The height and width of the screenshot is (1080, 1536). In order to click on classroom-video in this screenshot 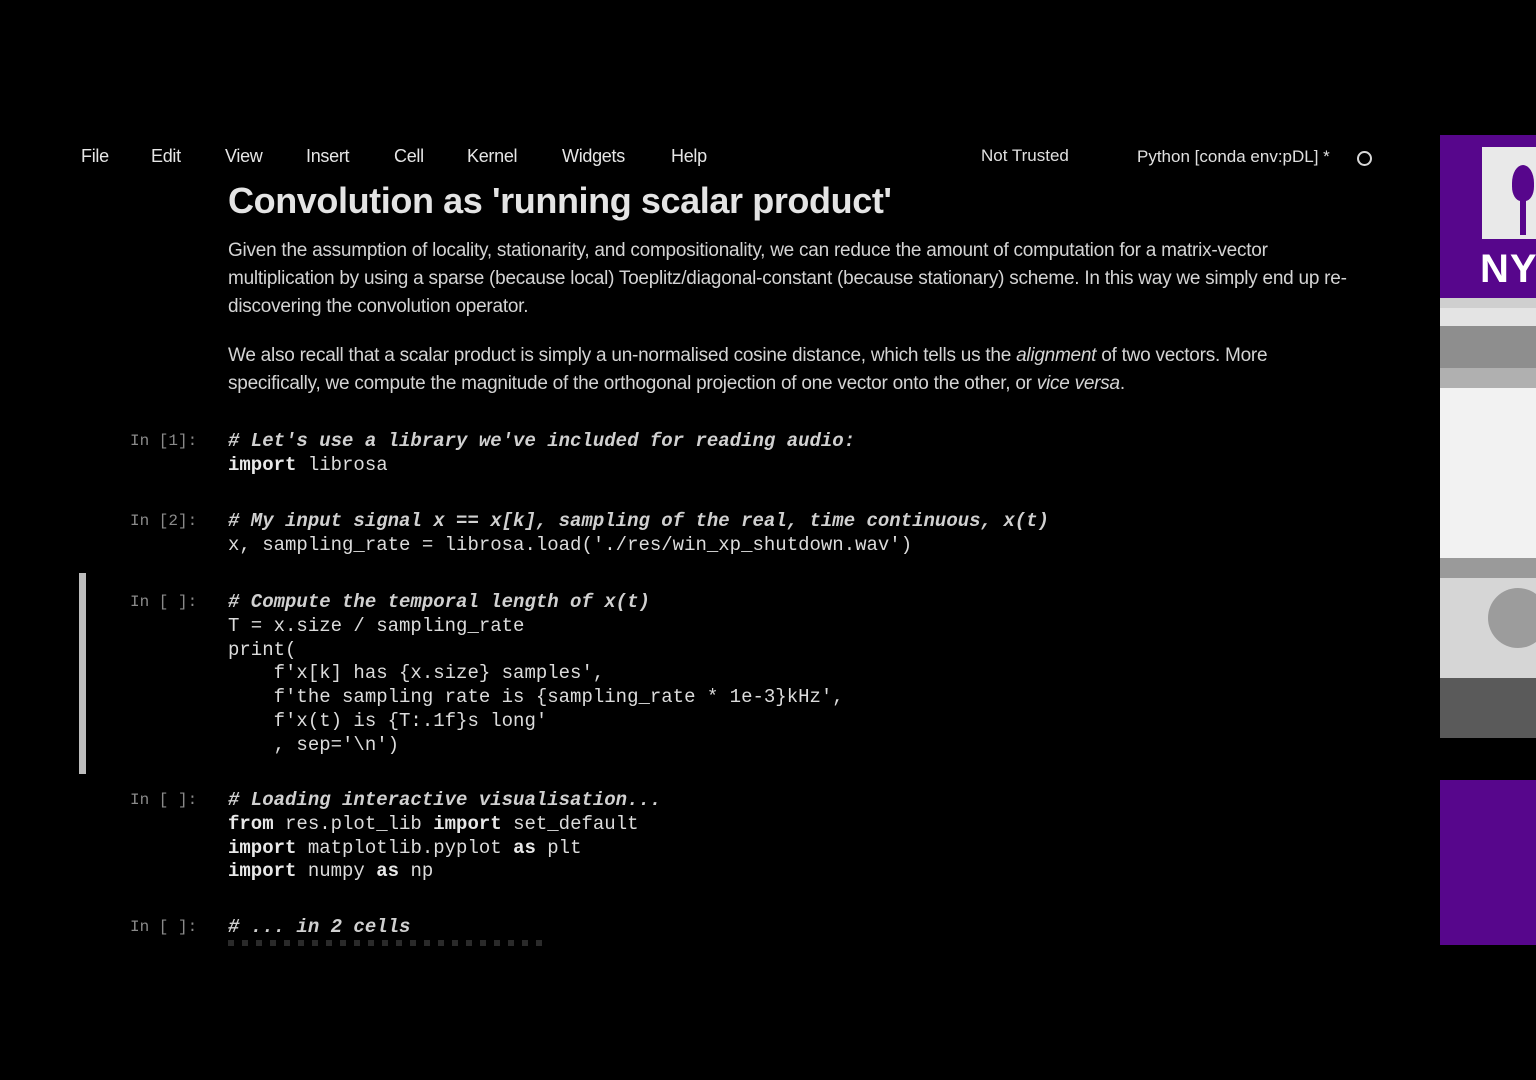, I will do `click(1488, 538)`.